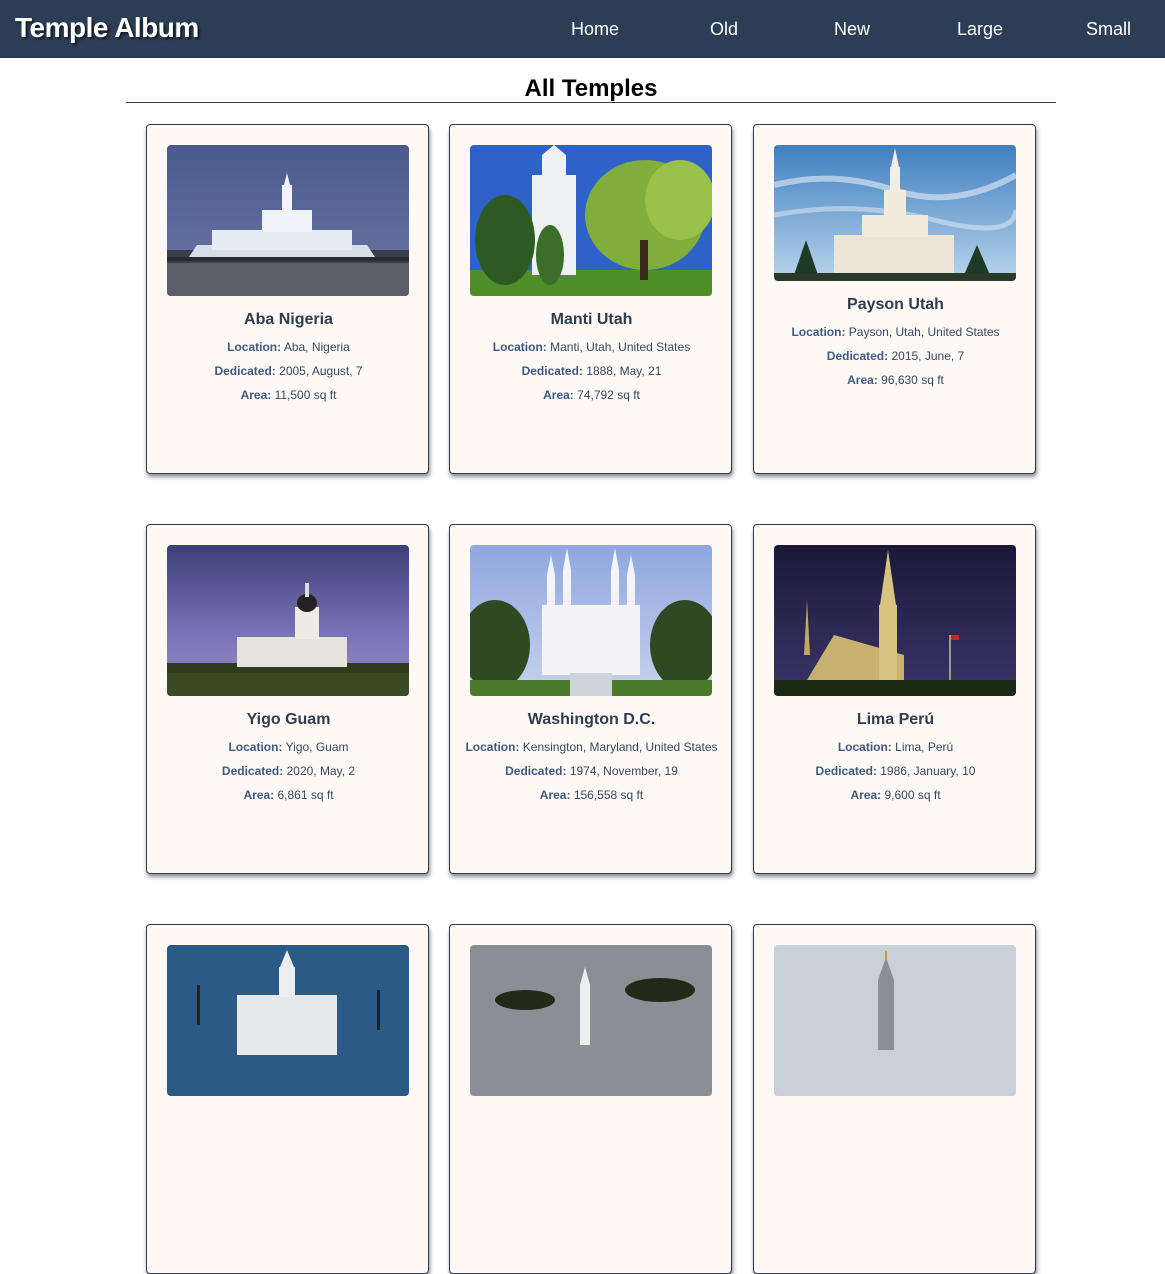 The height and width of the screenshot is (1274, 1165). I want to click on nav-old: Old, so click(724, 29).